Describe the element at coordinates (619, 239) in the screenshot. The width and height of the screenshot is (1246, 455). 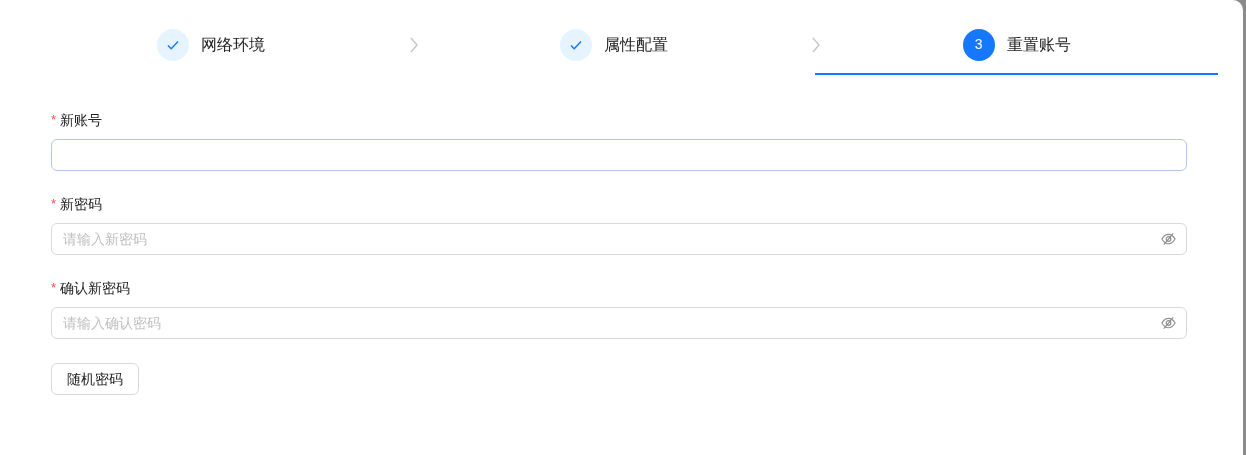
I see `input-field: 请输入新密码` at that location.